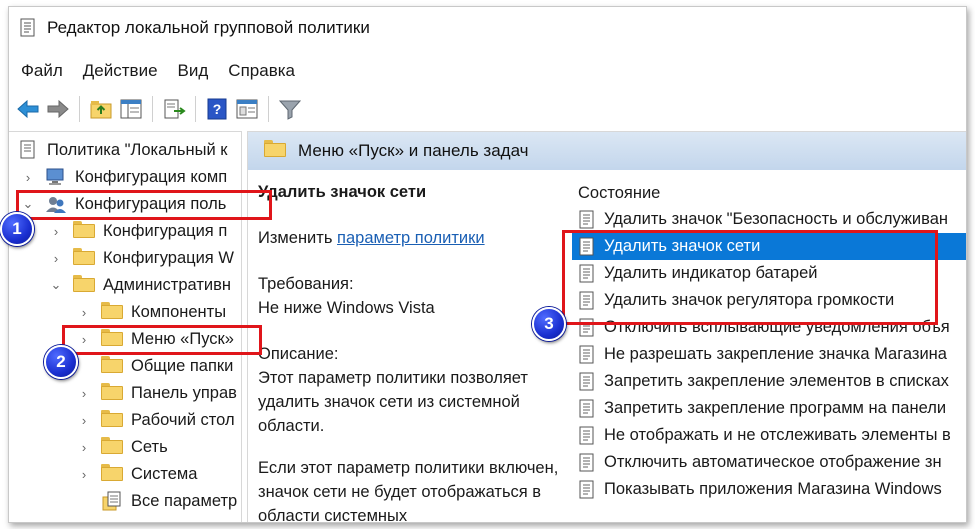 The height and width of the screenshot is (529, 975). What do you see at coordinates (607, 151) in the screenshot?
I see `details-header: Меню «Пуск» и панель задач` at bounding box center [607, 151].